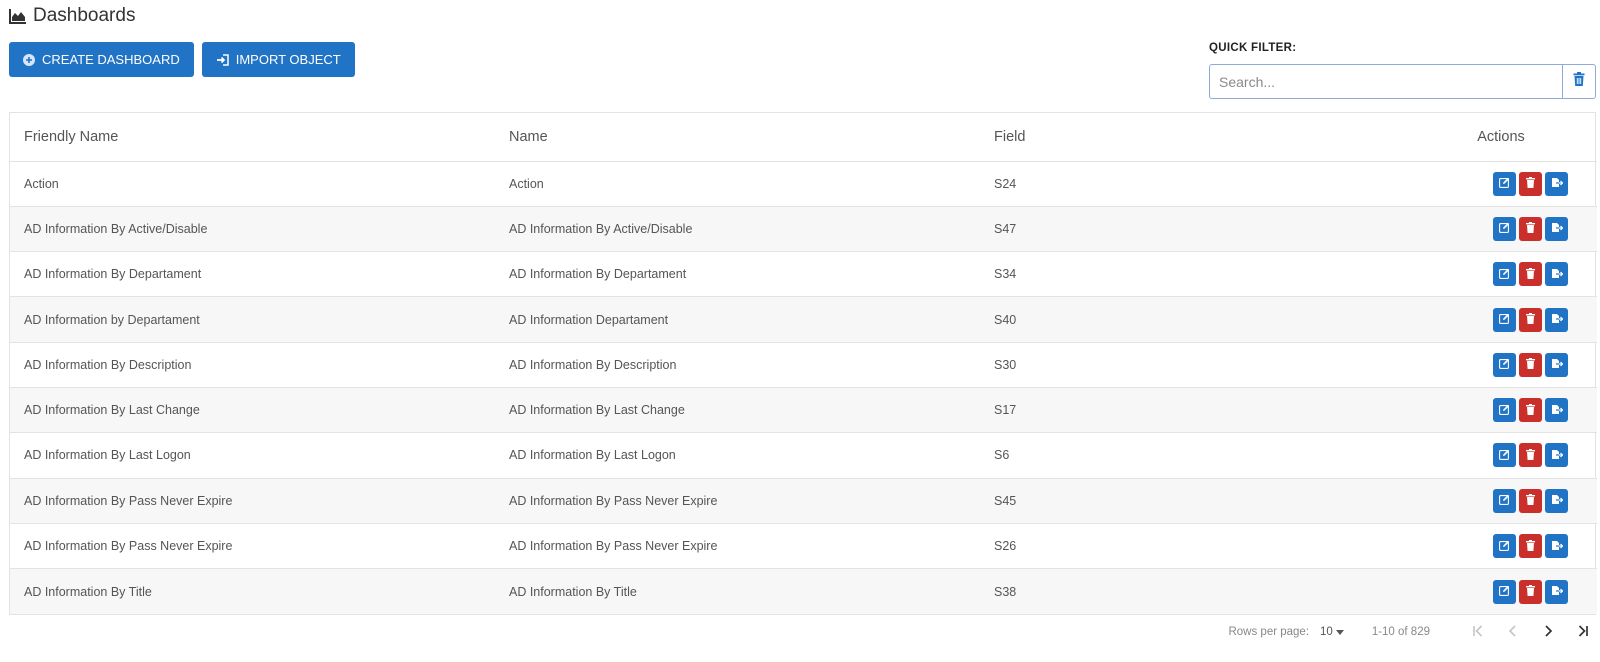 The height and width of the screenshot is (662, 1600). I want to click on cell-name: AD Information By Last Change, so click(737, 410).